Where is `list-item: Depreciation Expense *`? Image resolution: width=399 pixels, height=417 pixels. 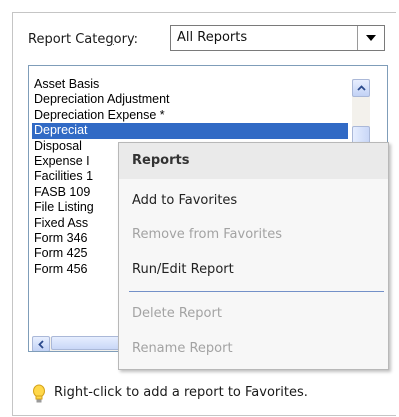 list-item: Depreciation Expense * is located at coordinates (190, 115).